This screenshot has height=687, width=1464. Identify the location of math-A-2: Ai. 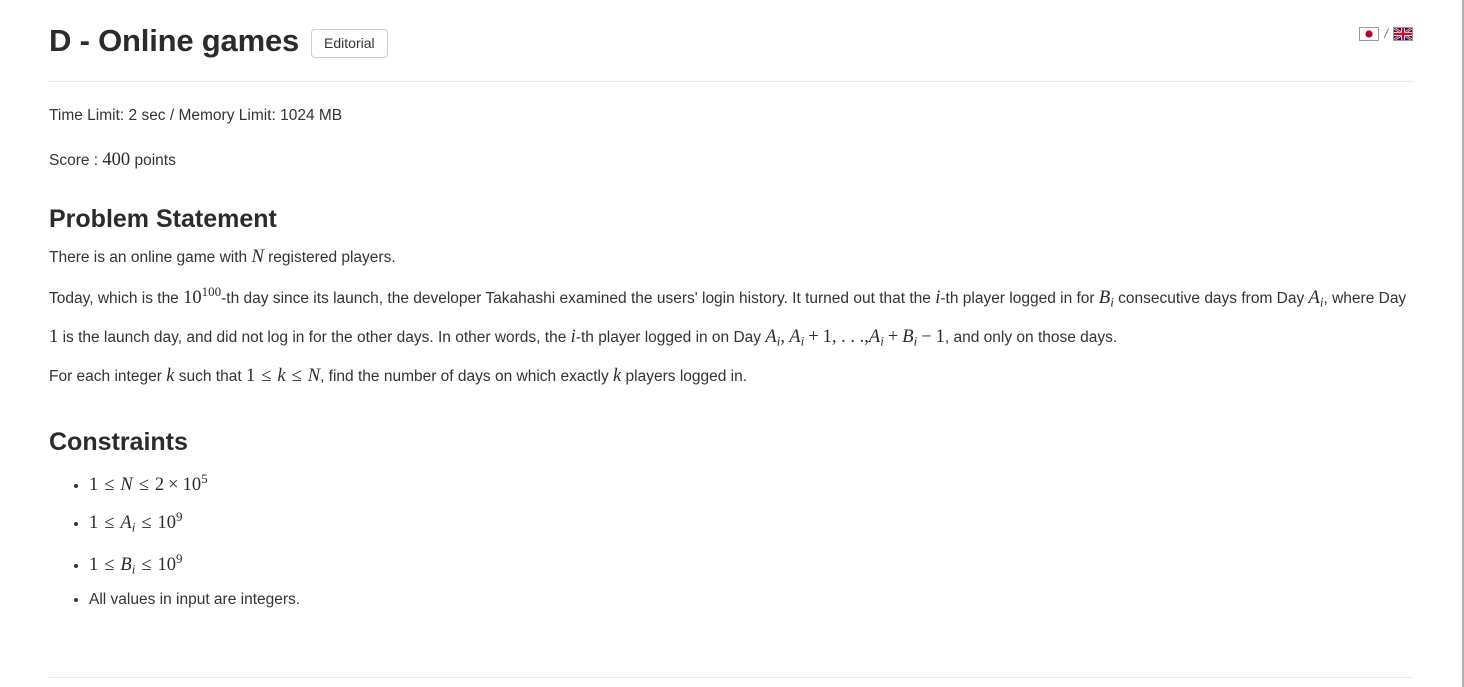
(772, 337).